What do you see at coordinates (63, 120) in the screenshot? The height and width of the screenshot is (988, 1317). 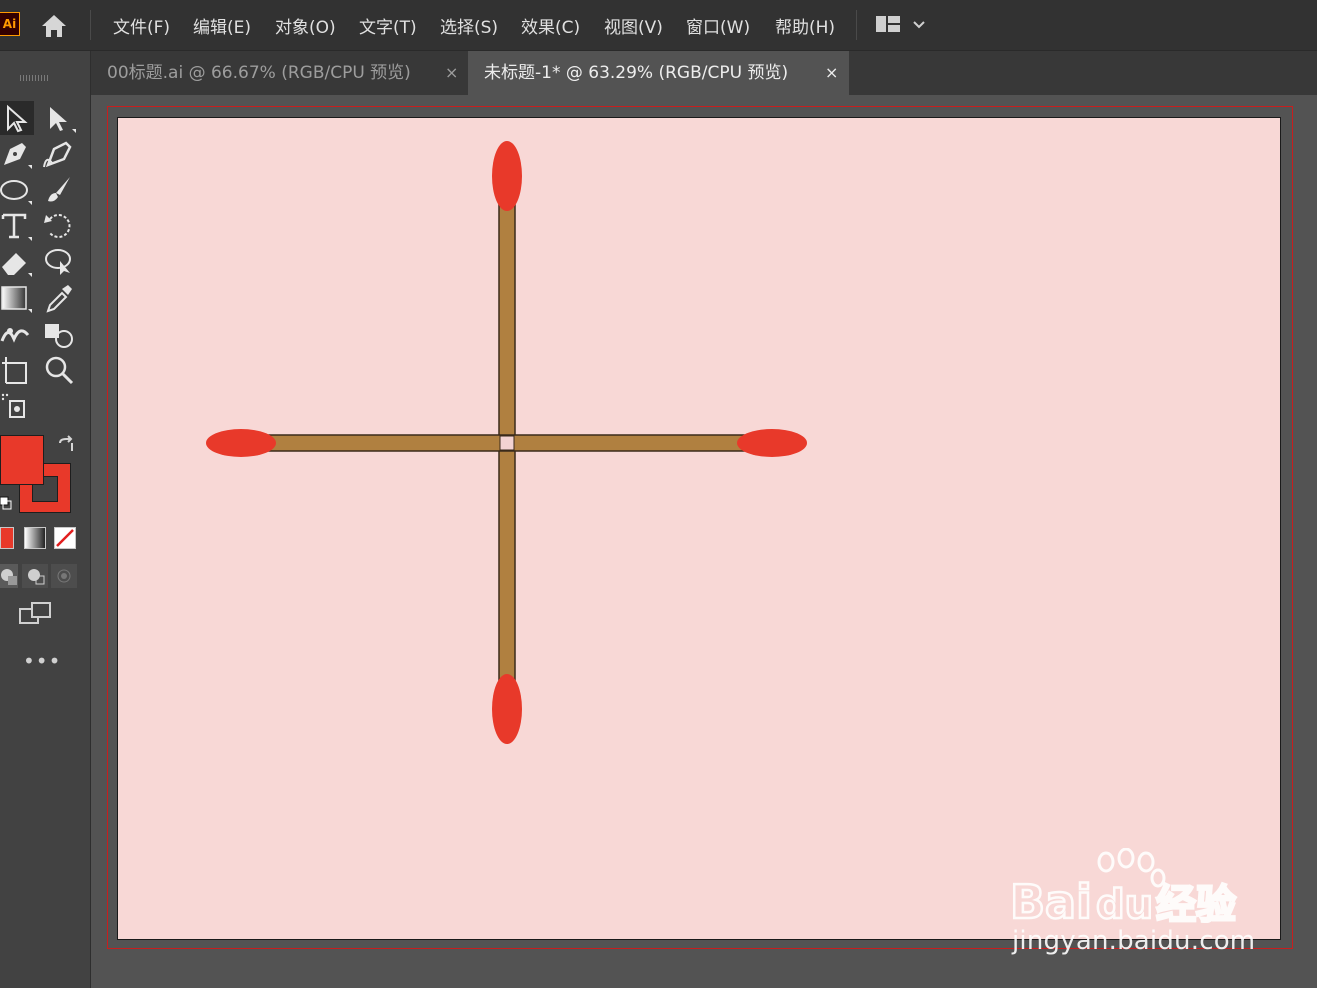 I see `direct-selection-arrow-icon` at bounding box center [63, 120].